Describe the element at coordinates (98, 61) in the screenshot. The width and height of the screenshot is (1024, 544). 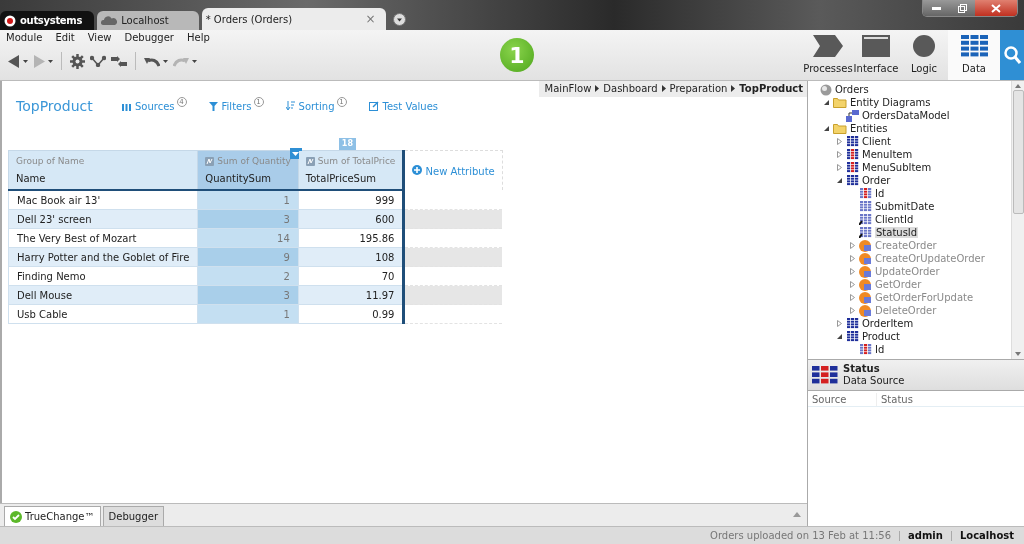
I see `branch-button` at that location.